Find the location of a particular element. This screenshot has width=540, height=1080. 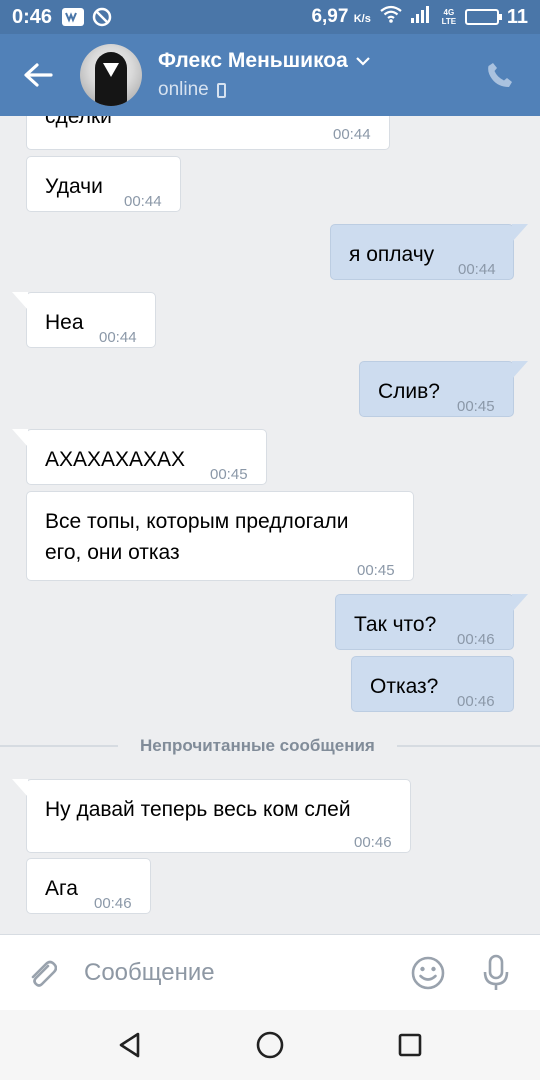

message-text: АХАХАХАХАХ is located at coordinates (115, 459).